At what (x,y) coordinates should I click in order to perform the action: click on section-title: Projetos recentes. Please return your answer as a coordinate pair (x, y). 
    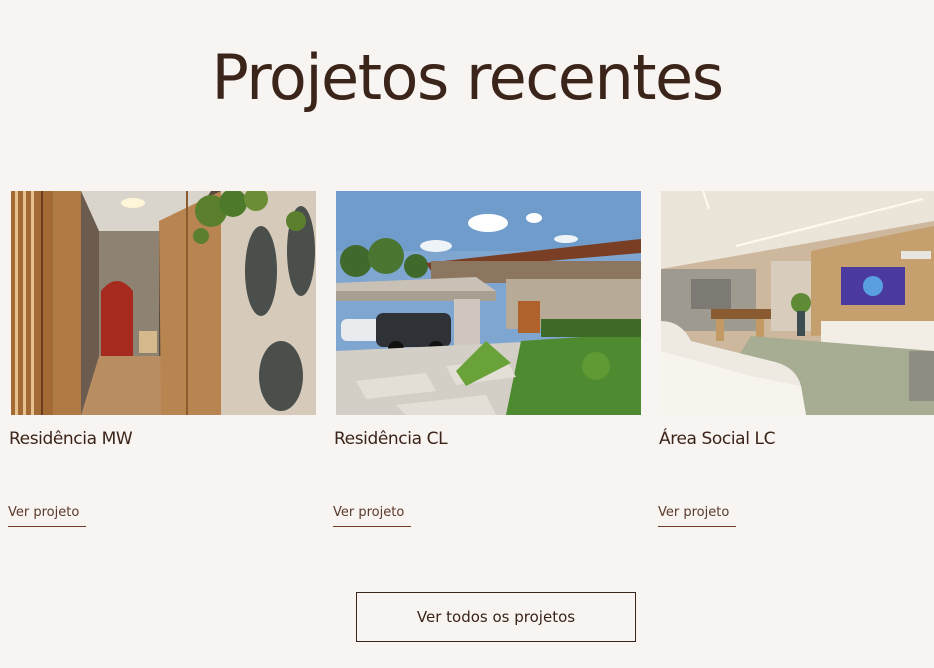
    Looking at the image, I should click on (467, 77).